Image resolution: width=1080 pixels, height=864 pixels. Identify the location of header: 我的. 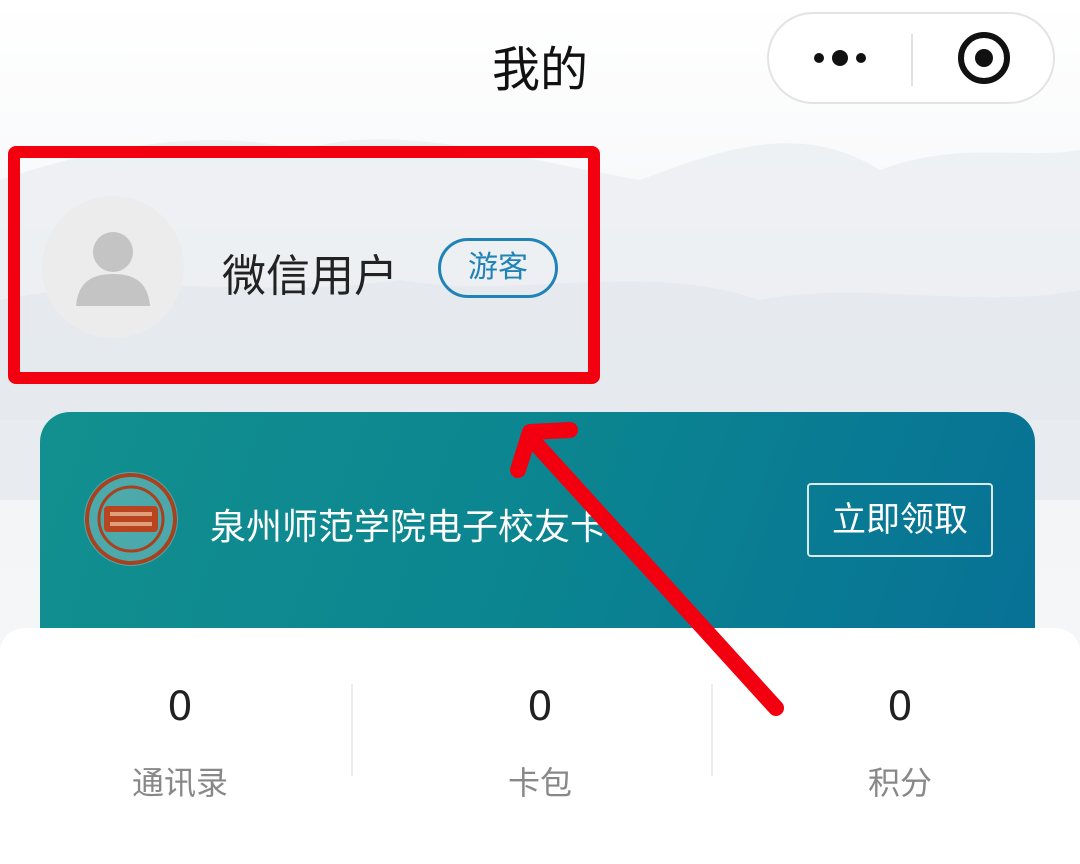
(540, 60).